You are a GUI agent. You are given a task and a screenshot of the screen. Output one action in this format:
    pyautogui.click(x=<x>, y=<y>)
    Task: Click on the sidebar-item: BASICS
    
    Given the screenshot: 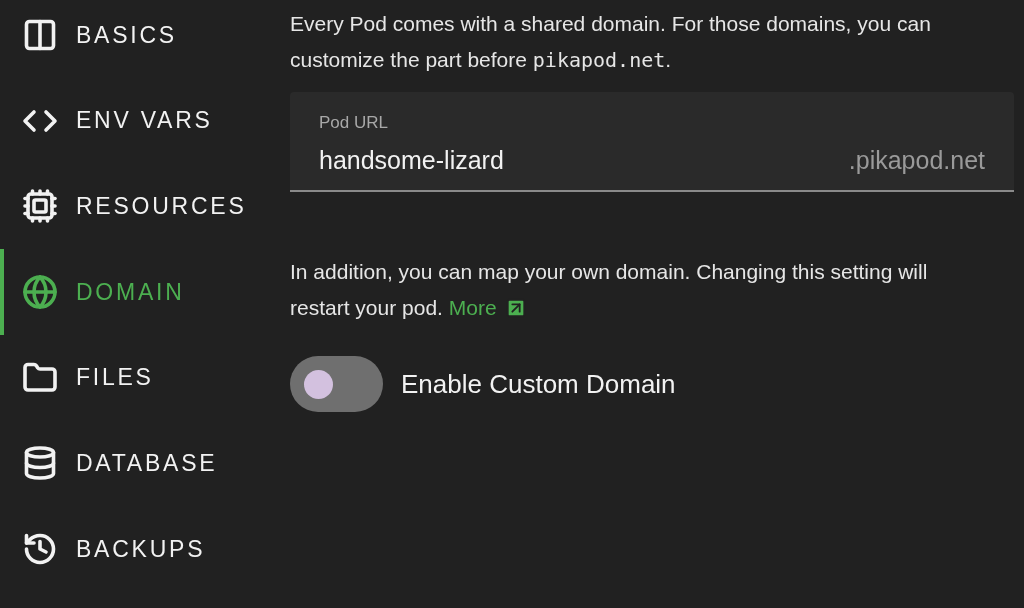 What is the action you would take?
    pyautogui.click(x=140, y=39)
    